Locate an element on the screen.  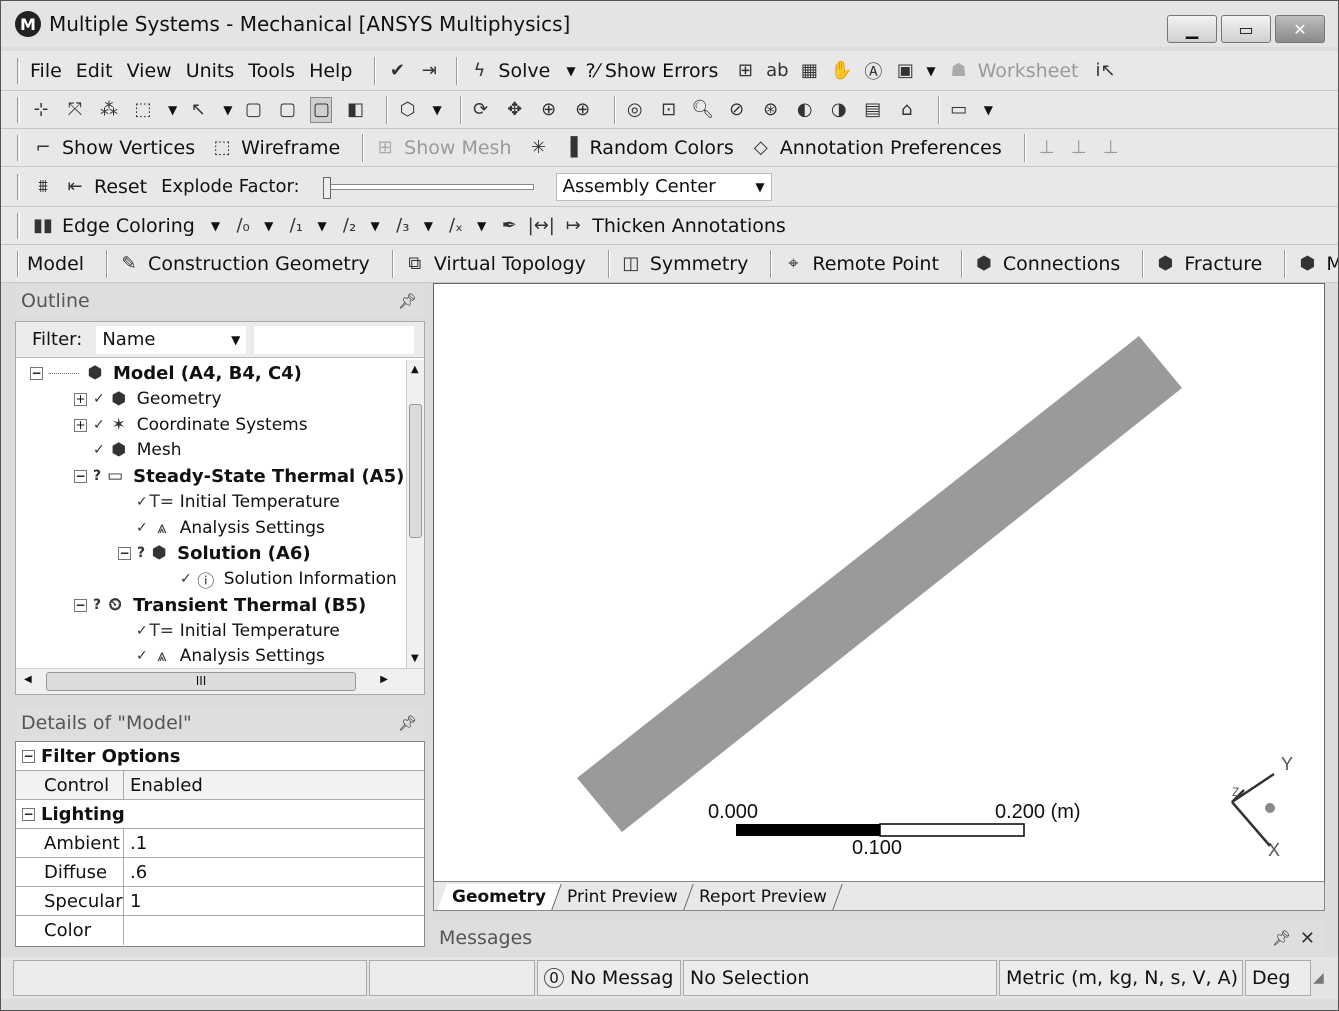
edge-coloring-dropdown-icon: ▼ is located at coordinates (215, 226).